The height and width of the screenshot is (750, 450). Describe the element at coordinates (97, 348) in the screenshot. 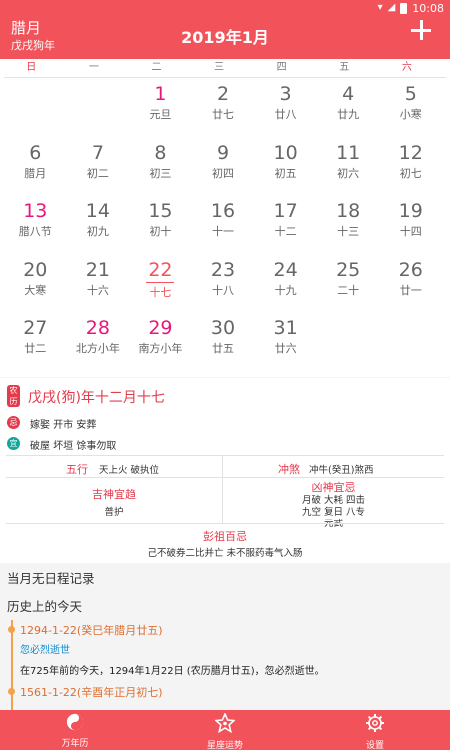

I see `lunar-day-label: 北方小年` at that location.